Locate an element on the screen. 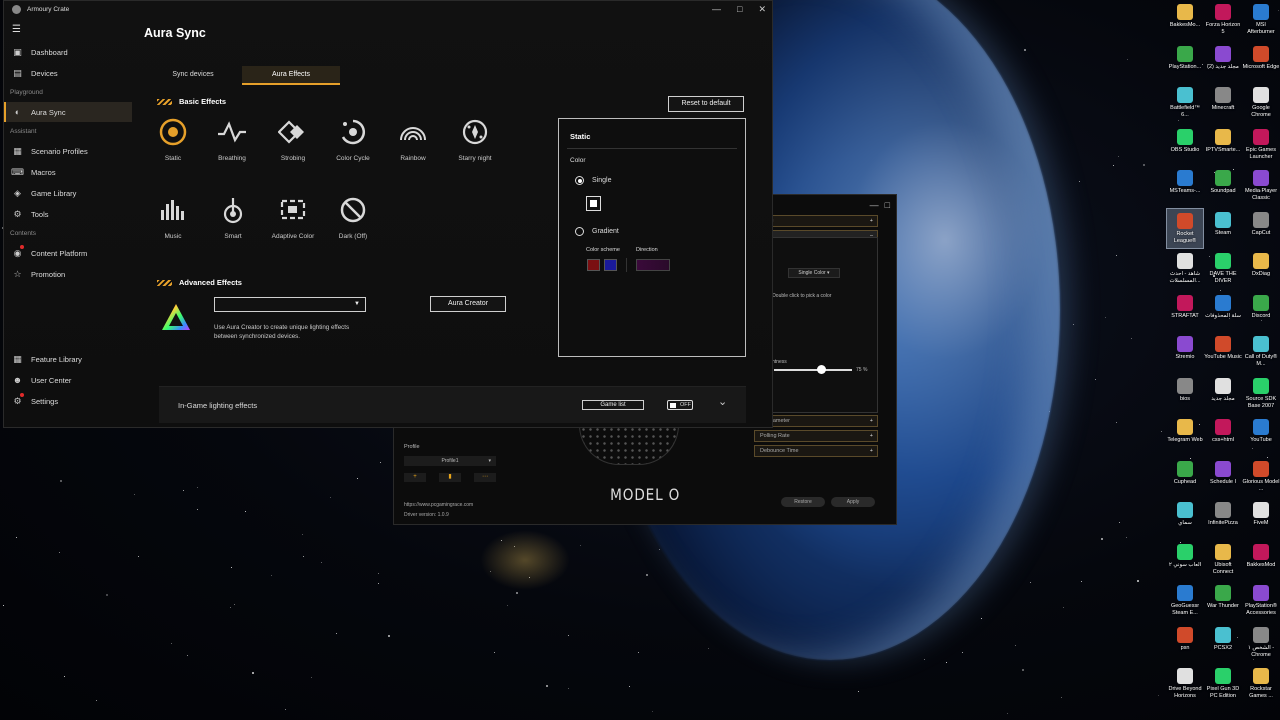  sidebar-item-user-center: ☻ User Center is located at coordinates (68, 380).